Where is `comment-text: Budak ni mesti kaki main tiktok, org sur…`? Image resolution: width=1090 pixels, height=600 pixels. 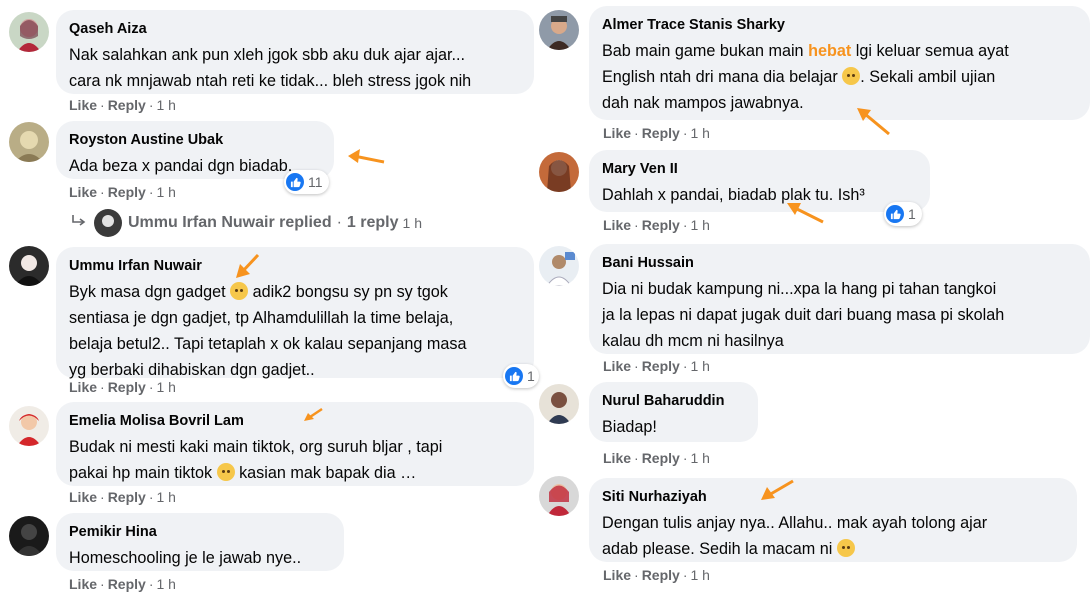 comment-text: Budak ni mesti kaki main tiktok, org sur… is located at coordinates (256, 460).